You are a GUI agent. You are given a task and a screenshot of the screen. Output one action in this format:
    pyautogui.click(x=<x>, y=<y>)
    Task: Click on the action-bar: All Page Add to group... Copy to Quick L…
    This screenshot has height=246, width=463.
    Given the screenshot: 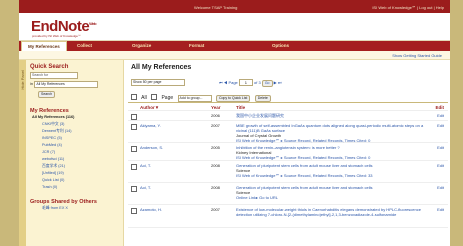 What is the action you would take?
    pyautogui.click(x=289, y=97)
    